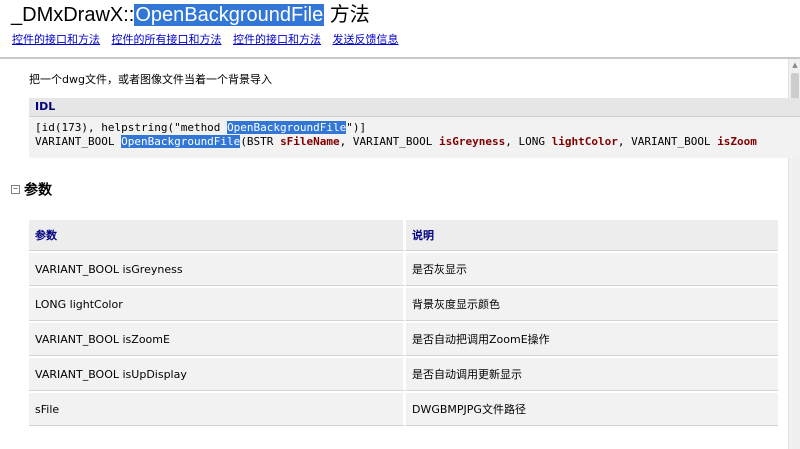 The height and width of the screenshot is (449, 800). I want to click on idl-param-lightcolor: lightColor, so click(584, 141).